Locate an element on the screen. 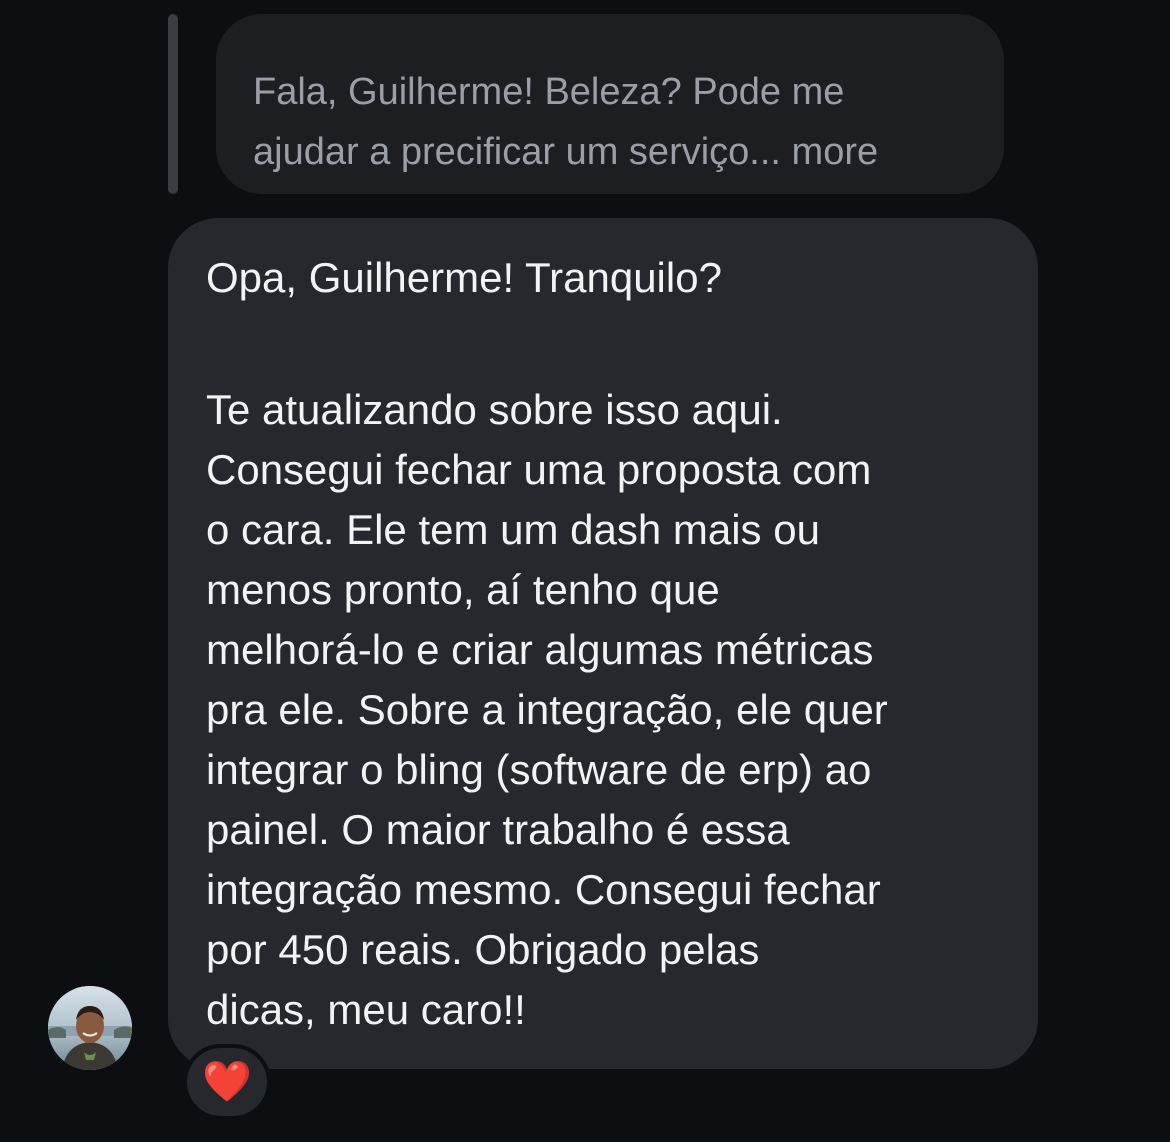 The image size is (1170, 1142). message-line: por 450 reais. Obrigado pelas is located at coordinates (483, 949).